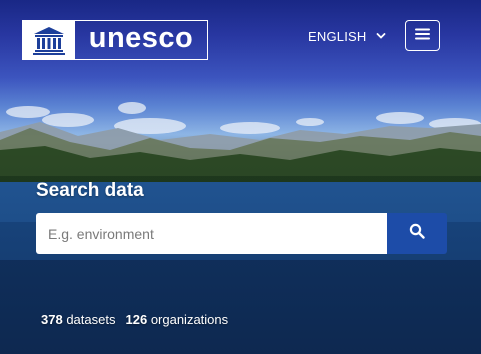 The width and height of the screenshot is (481, 354). I want to click on site-stats: 378 datasets 126 organizations, so click(134, 319).